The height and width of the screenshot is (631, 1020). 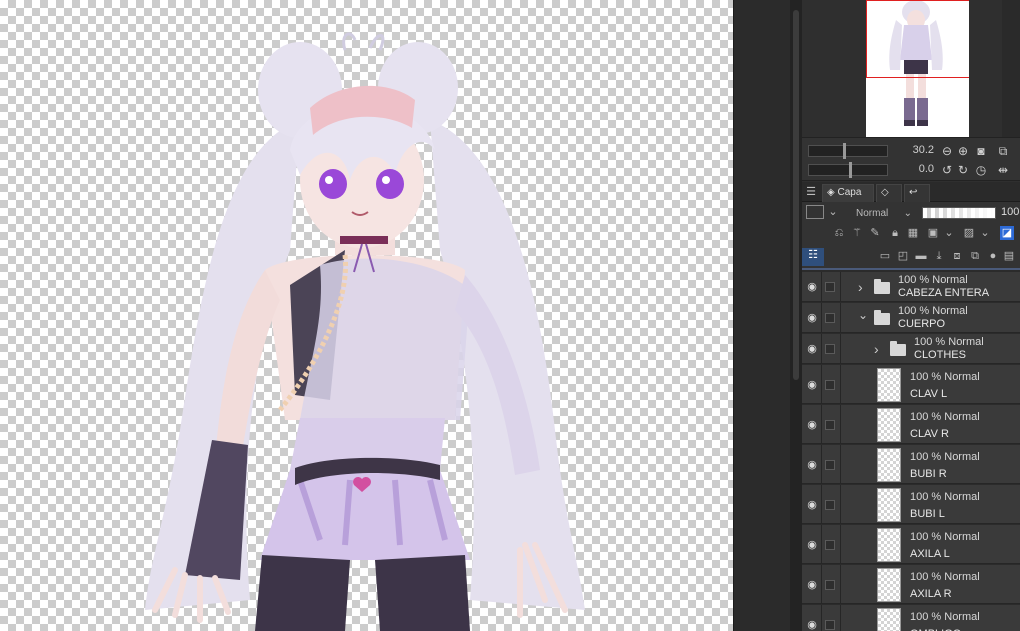 I want to click on mask-layer-icon: ●, so click(x=993, y=256).